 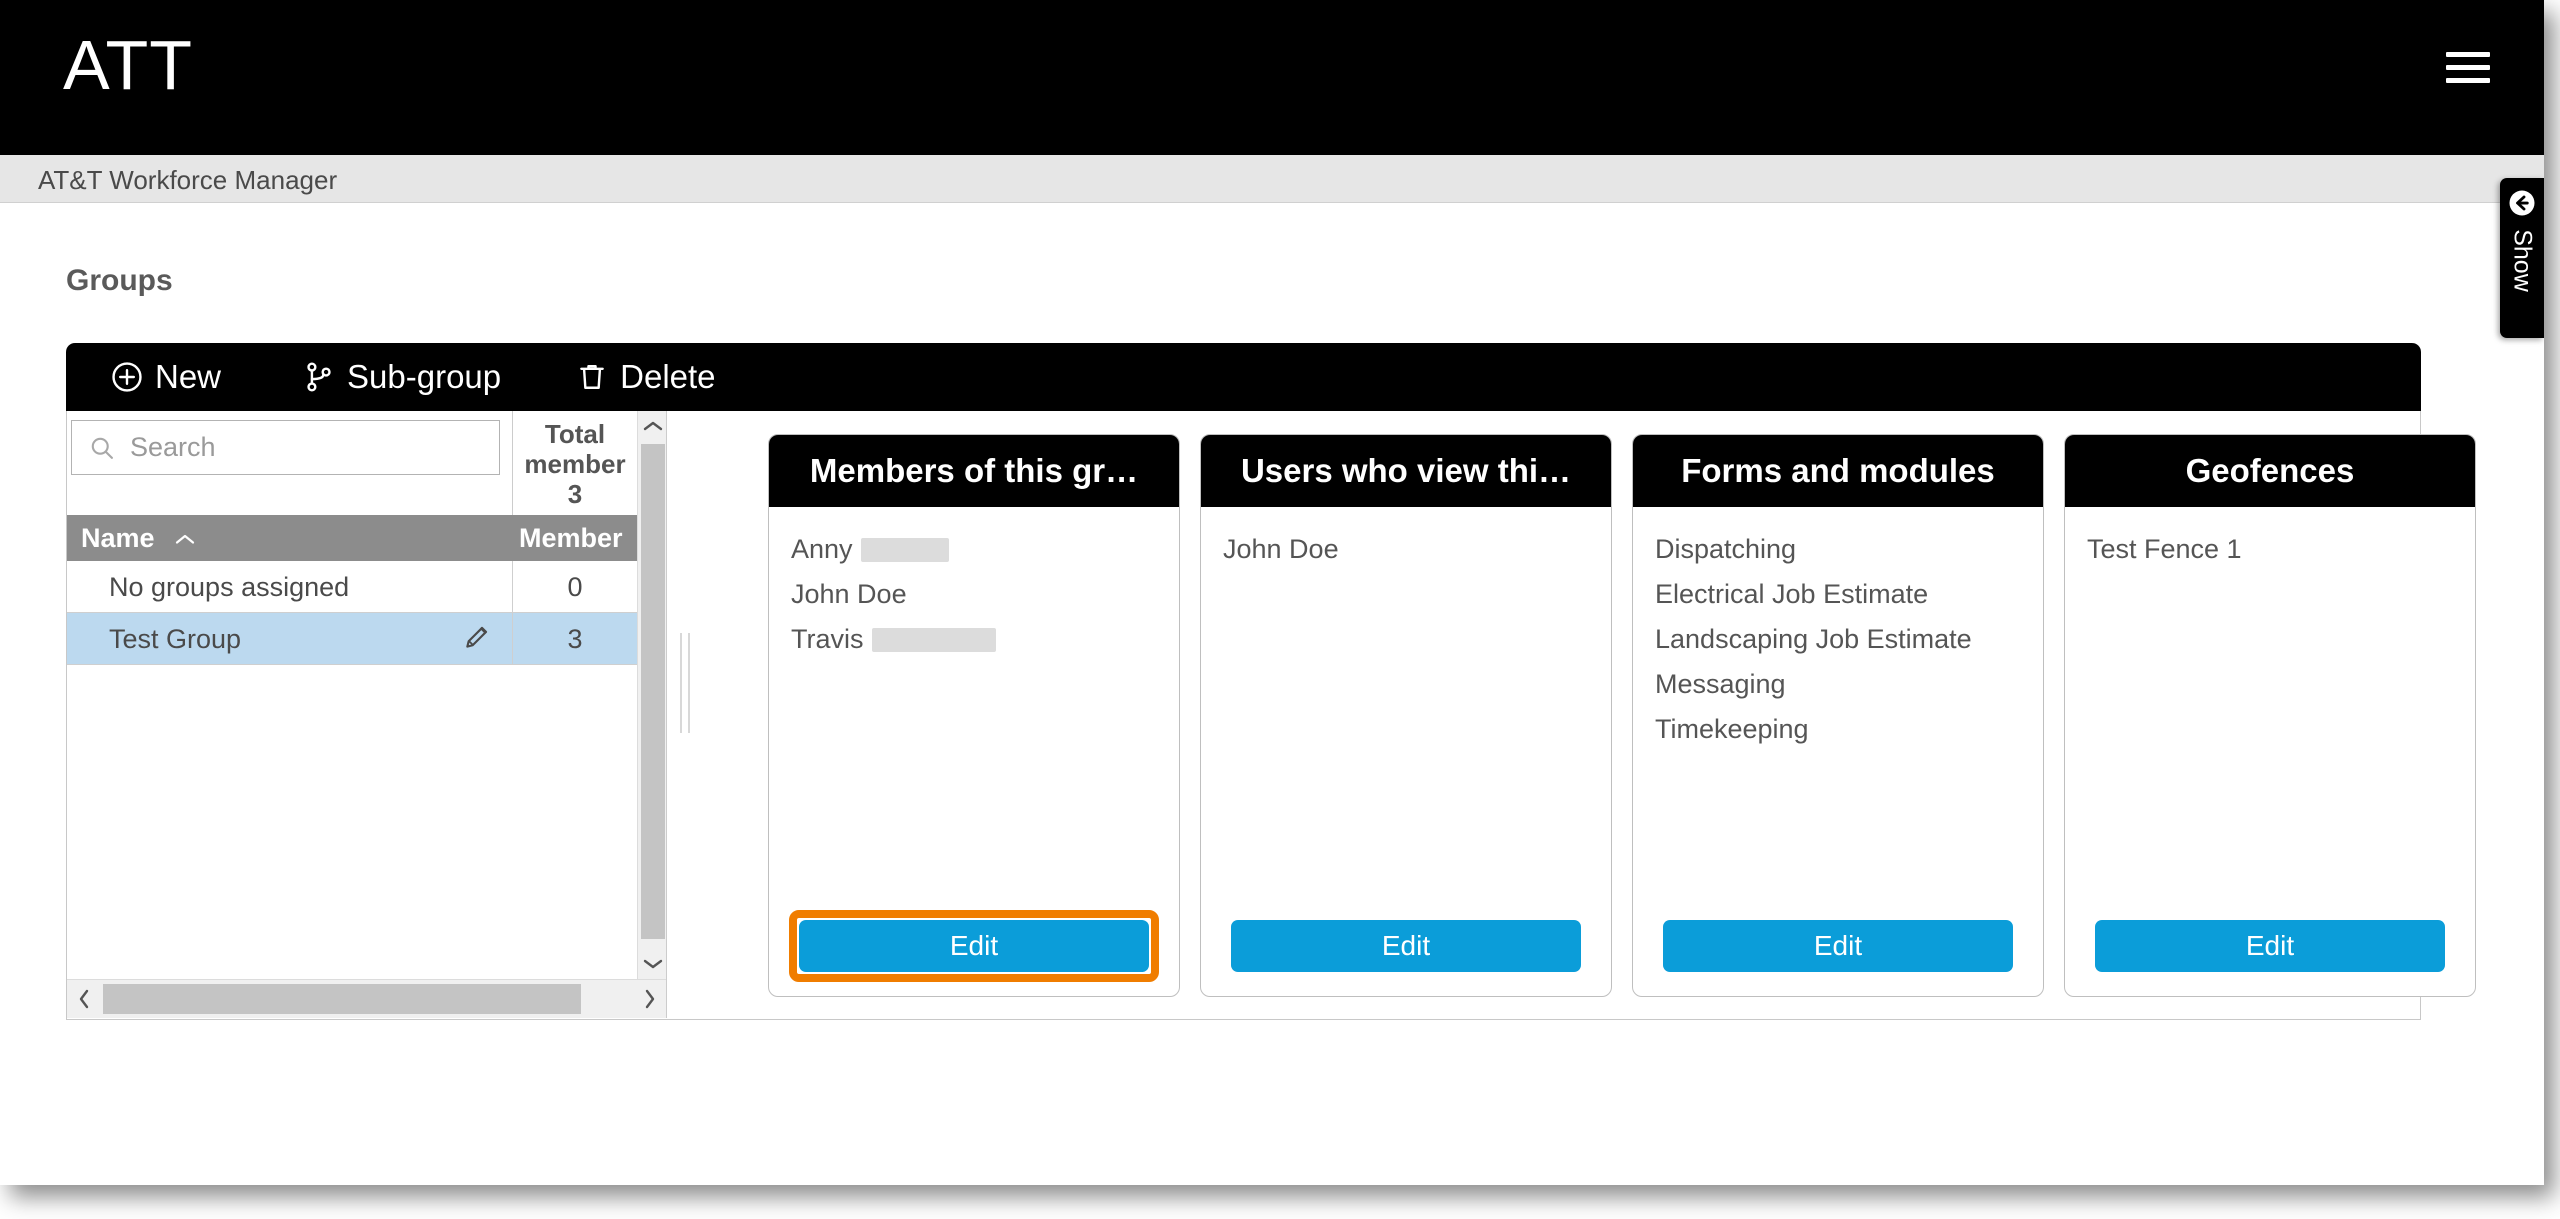 I want to click on delete-button-label: Delete, so click(x=668, y=376).